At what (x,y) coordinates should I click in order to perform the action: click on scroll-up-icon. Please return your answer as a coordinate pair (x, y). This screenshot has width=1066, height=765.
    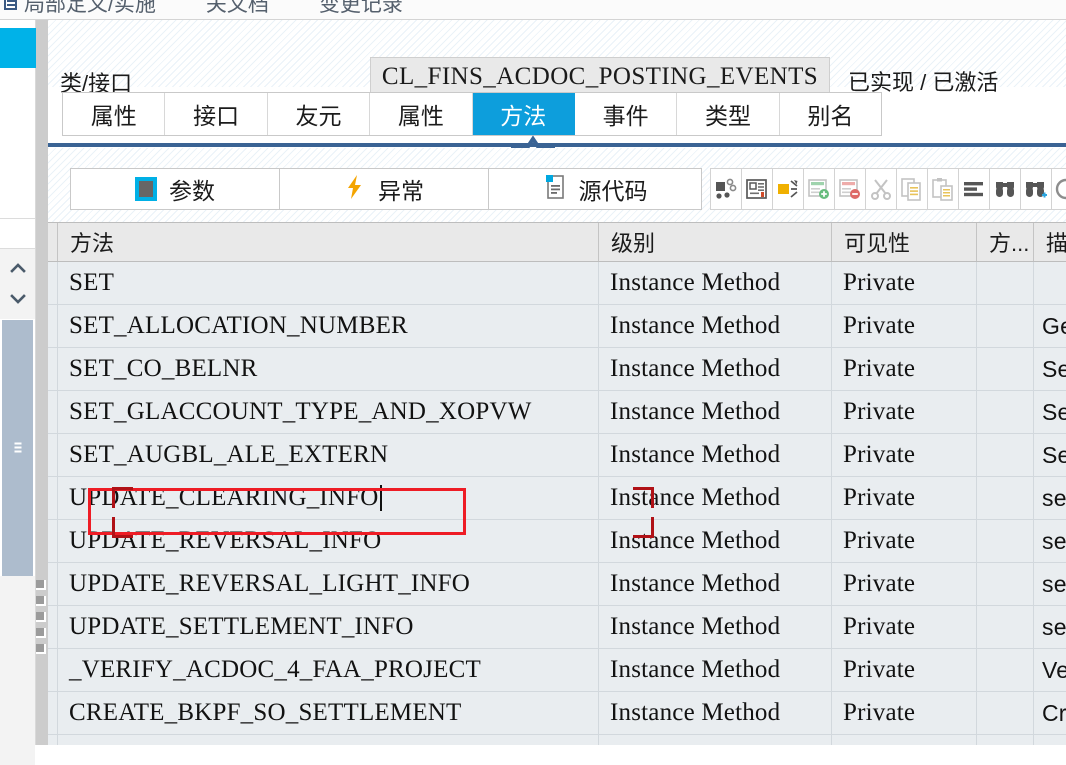
    Looking at the image, I should click on (18, 268).